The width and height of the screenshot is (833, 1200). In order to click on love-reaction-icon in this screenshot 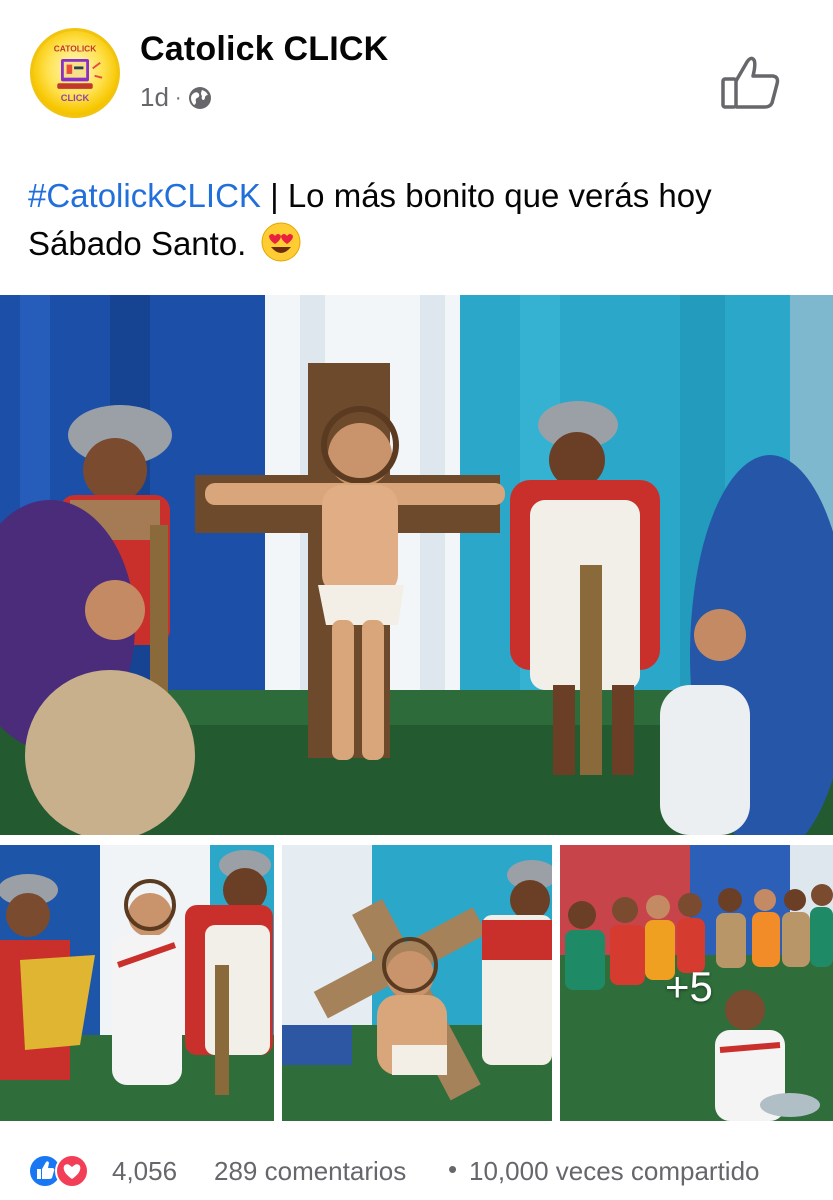, I will do `click(72, 1171)`.